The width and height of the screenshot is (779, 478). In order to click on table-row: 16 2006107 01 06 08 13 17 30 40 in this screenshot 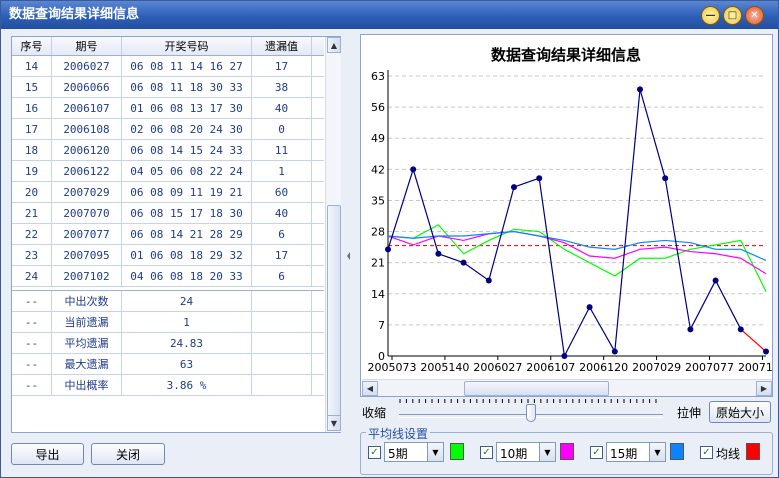, I will do `click(168, 108)`.